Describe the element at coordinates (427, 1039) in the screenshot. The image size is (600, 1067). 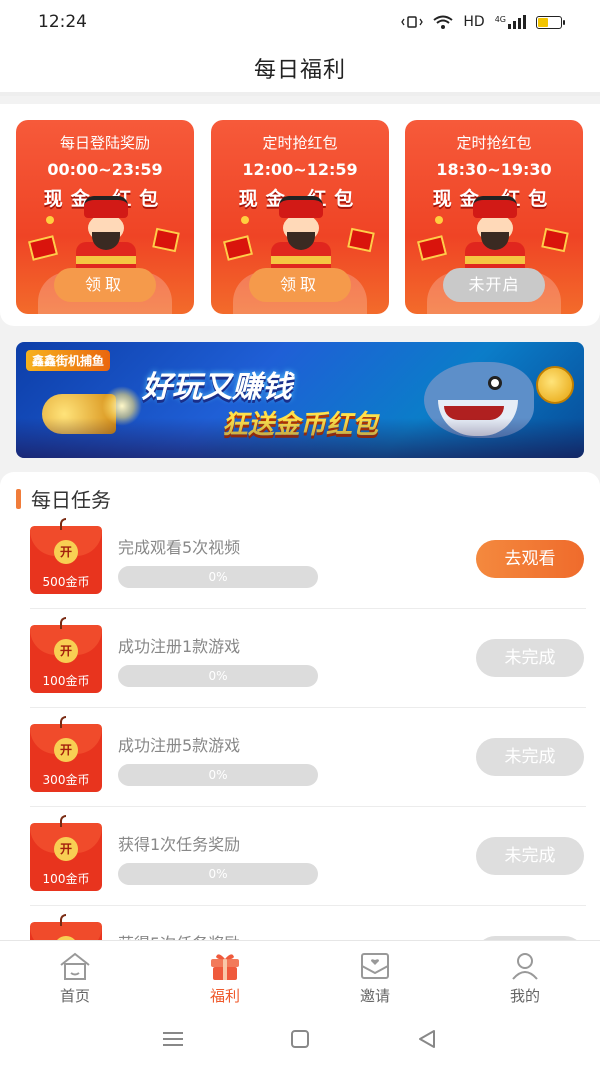
I see `back-icon` at that location.